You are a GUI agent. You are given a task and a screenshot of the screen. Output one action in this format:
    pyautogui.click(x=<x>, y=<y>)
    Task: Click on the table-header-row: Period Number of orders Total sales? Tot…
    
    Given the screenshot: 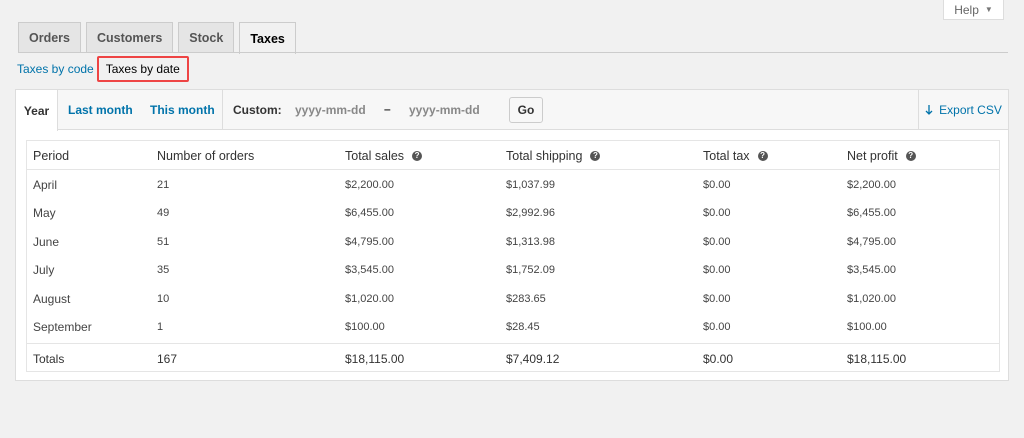 What is the action you would take?
    pyautogui.click(x=513, y=155)
    